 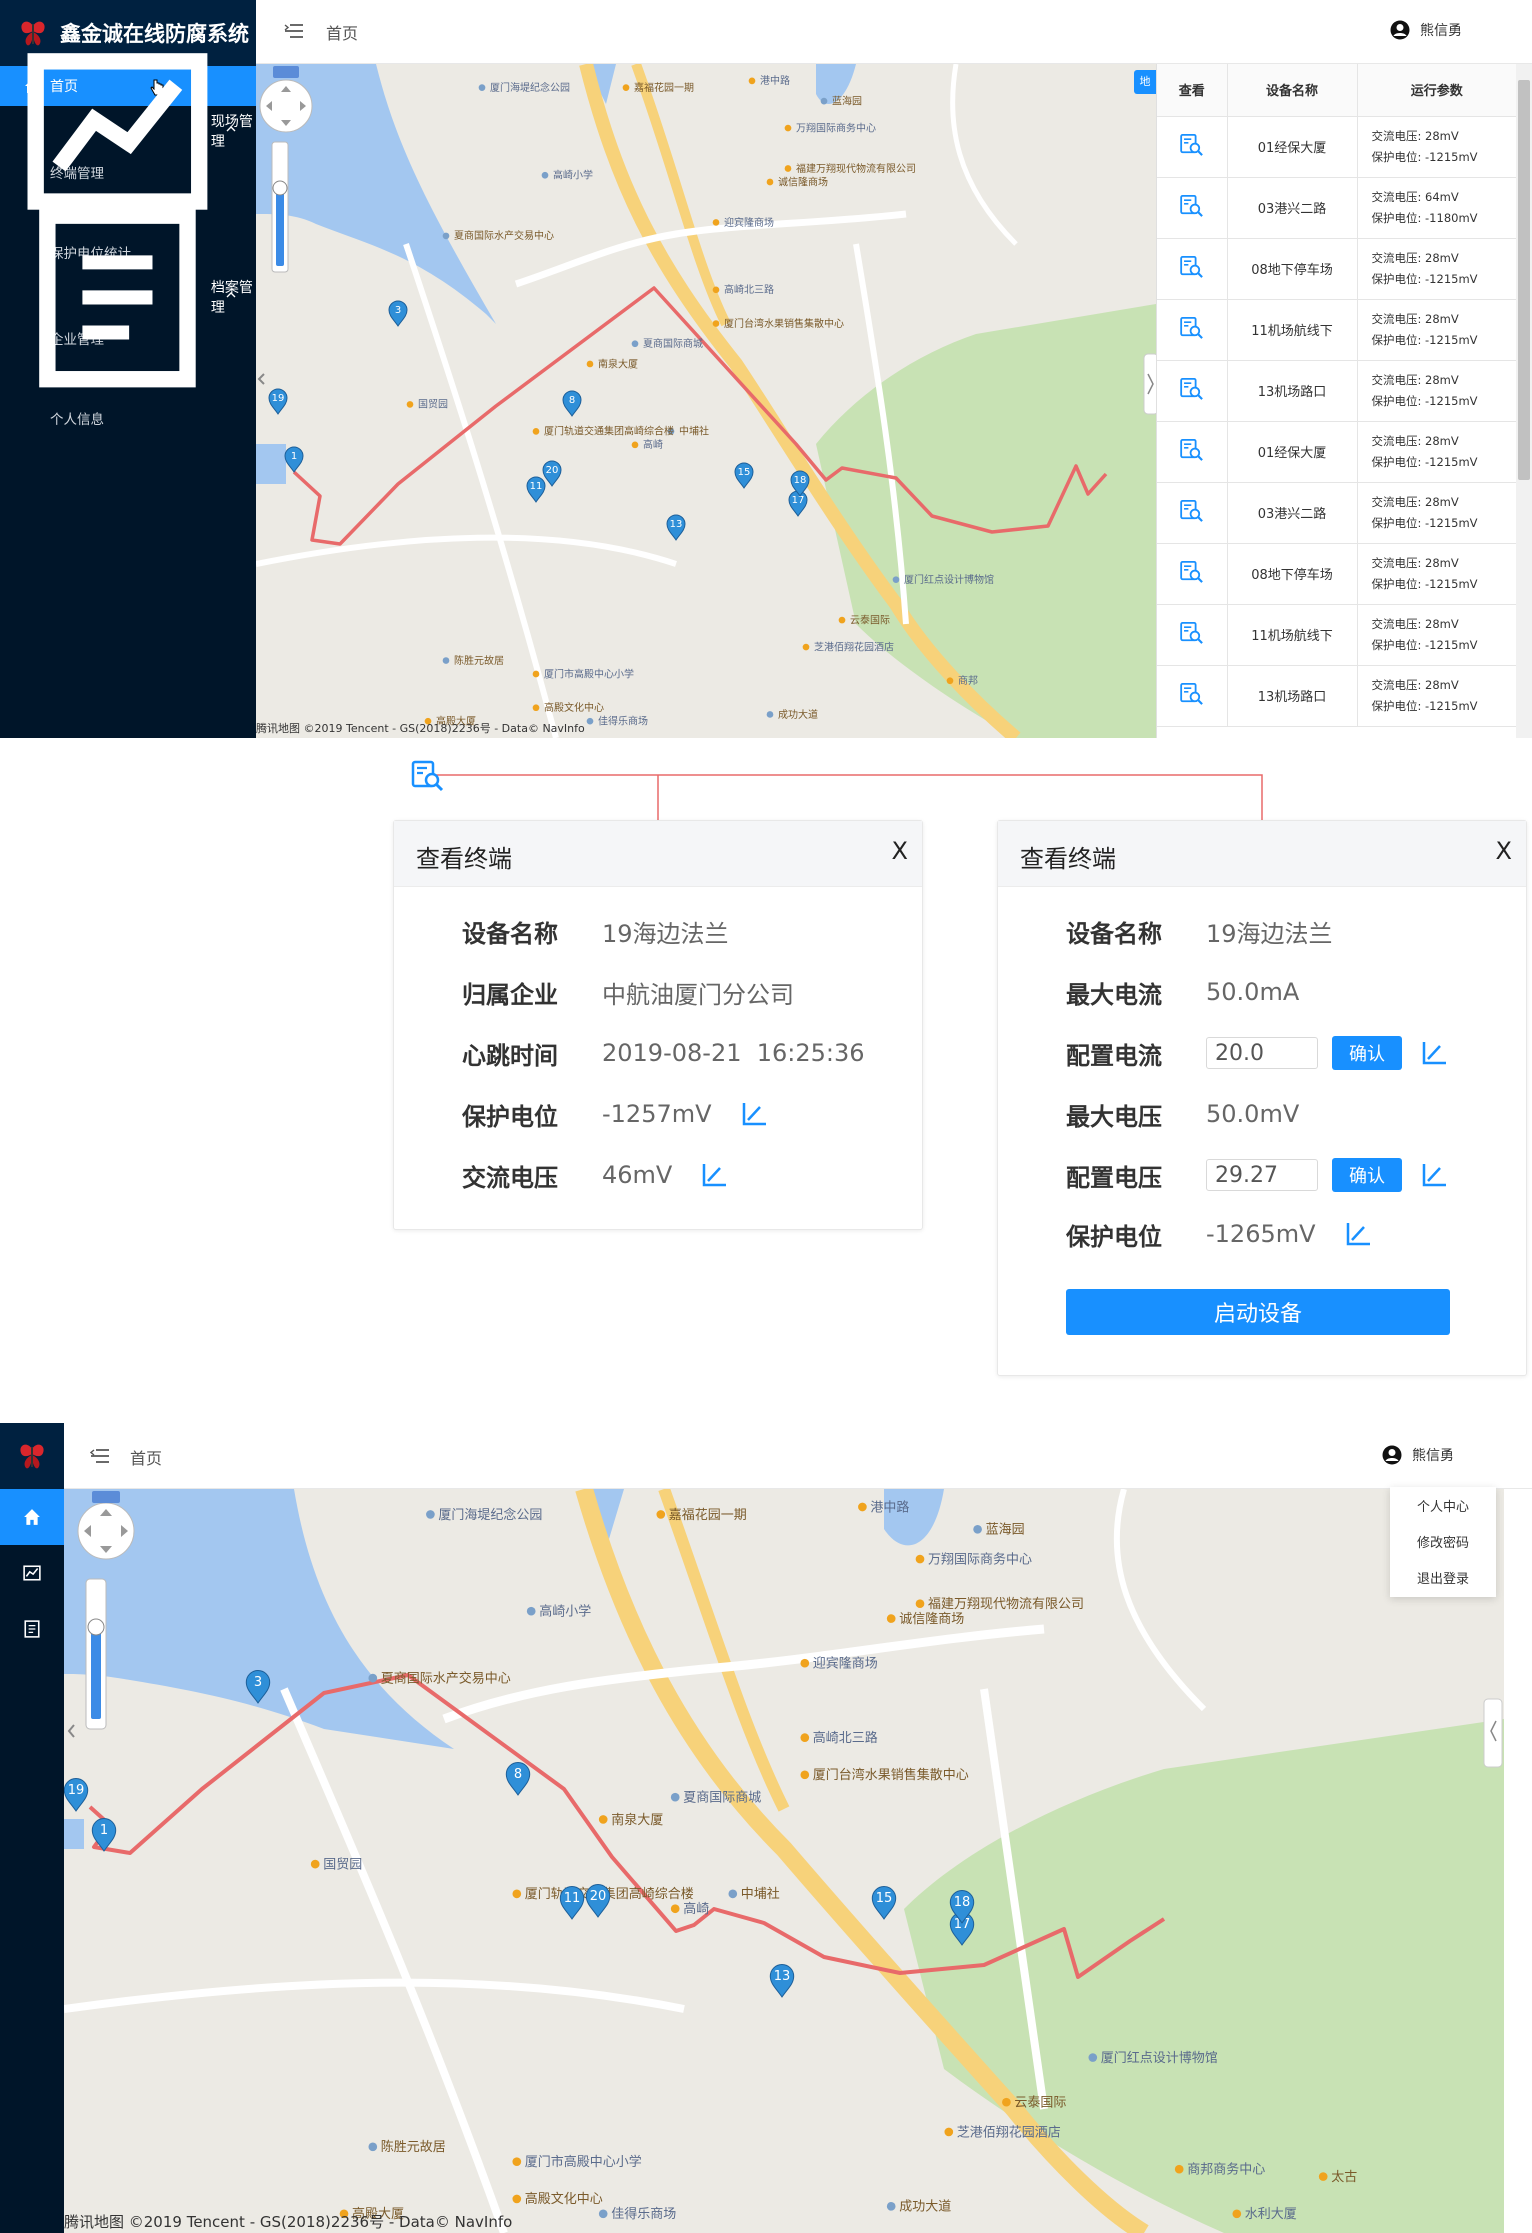 I want to click on field-label: 保护电位, so click(x=1114, y=1236).